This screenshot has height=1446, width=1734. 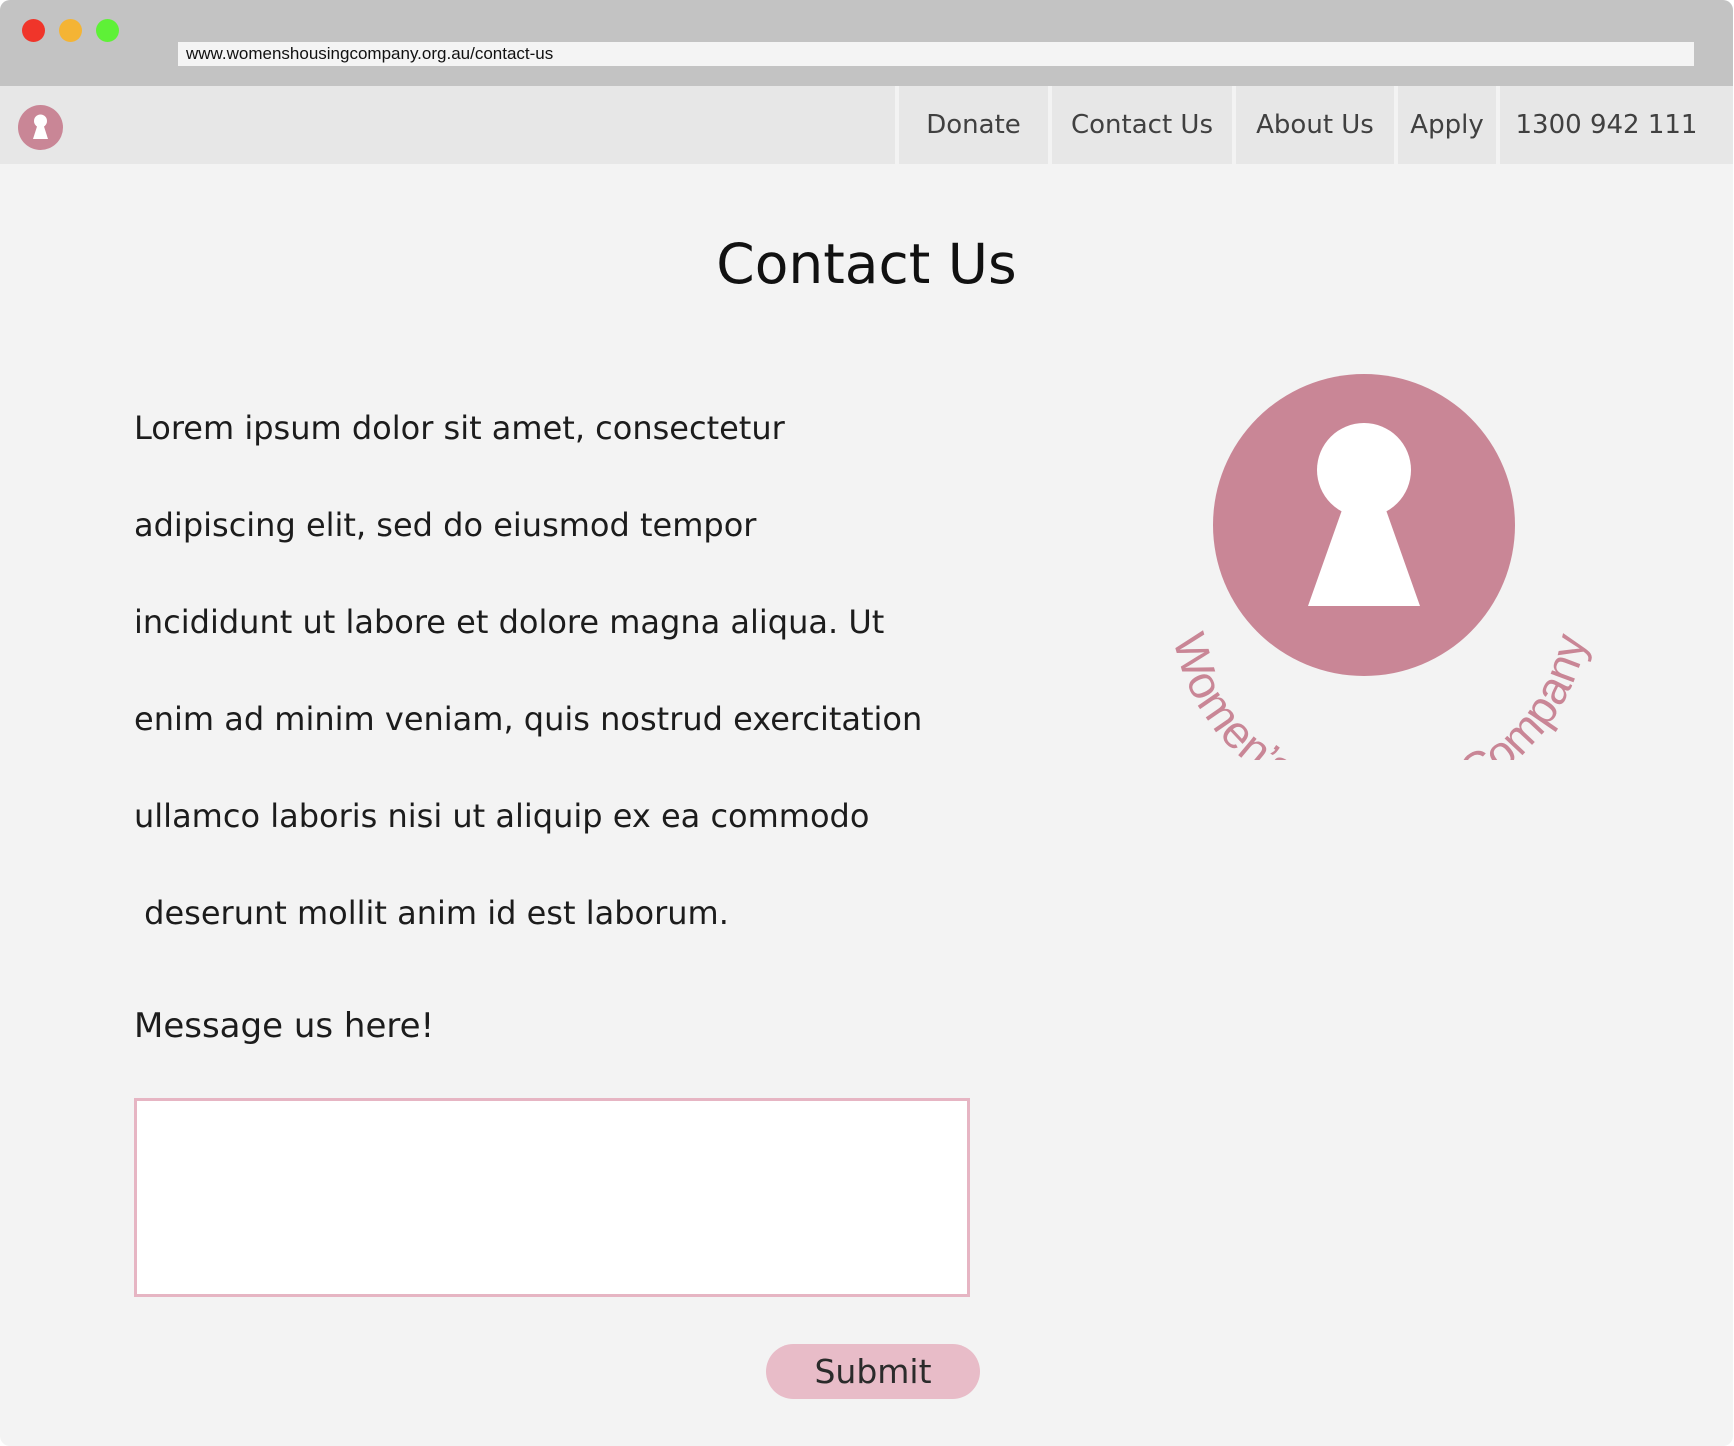 I want to click on minimize-window-button, so click(x=70, y=30).